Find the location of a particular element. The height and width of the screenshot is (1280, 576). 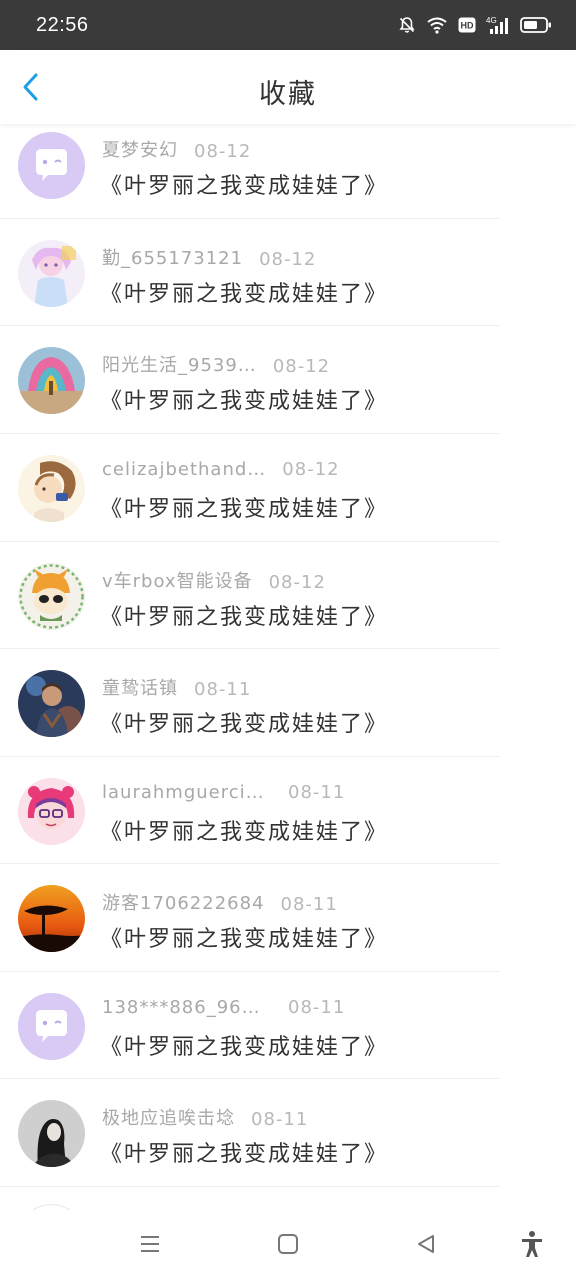

menu-icon is located at coordinates (150, 1246).